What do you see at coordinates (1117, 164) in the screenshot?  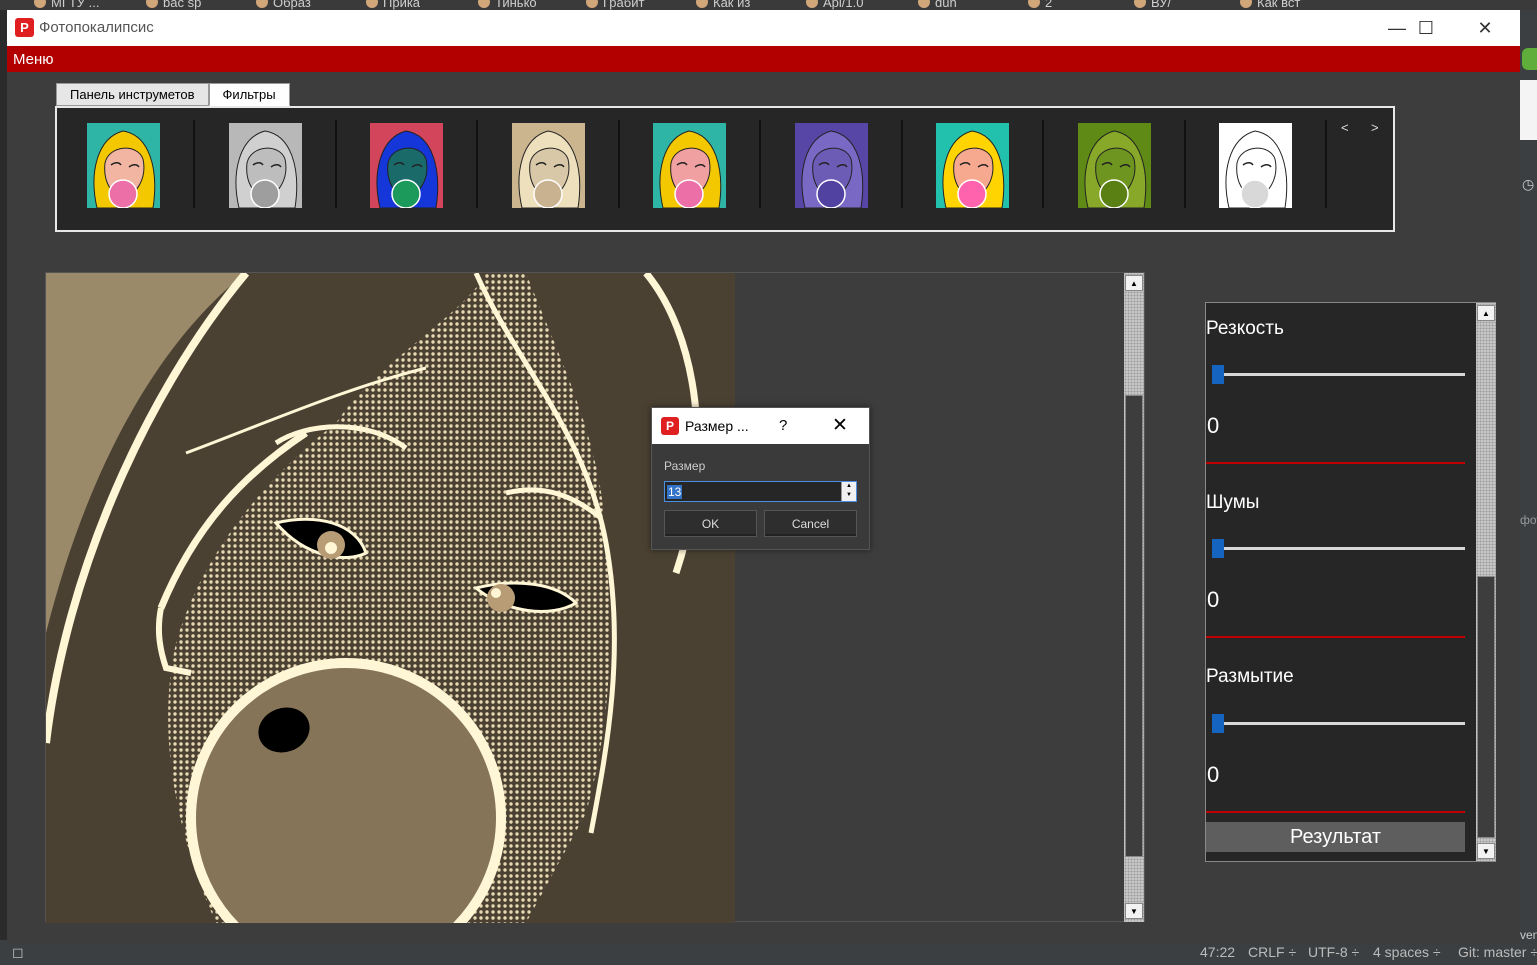 I see `filter-thumbnail-green-tone` at bounding box center [1117, 164].